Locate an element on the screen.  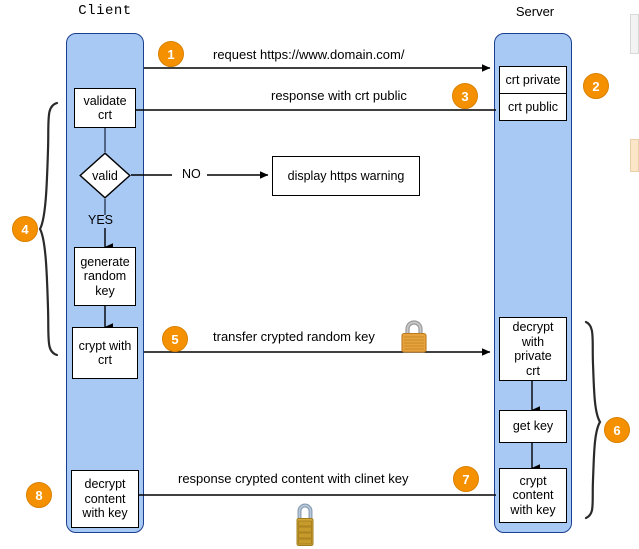
step-badge-4: 4 is located at coordinates (25, 229).